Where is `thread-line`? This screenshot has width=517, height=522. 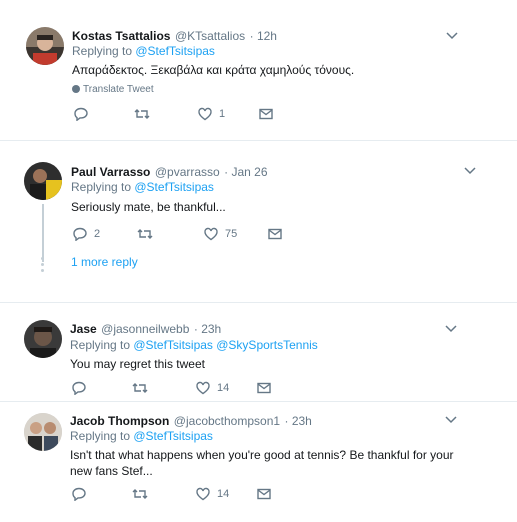
thread-line is located at coordinates (43, 233).